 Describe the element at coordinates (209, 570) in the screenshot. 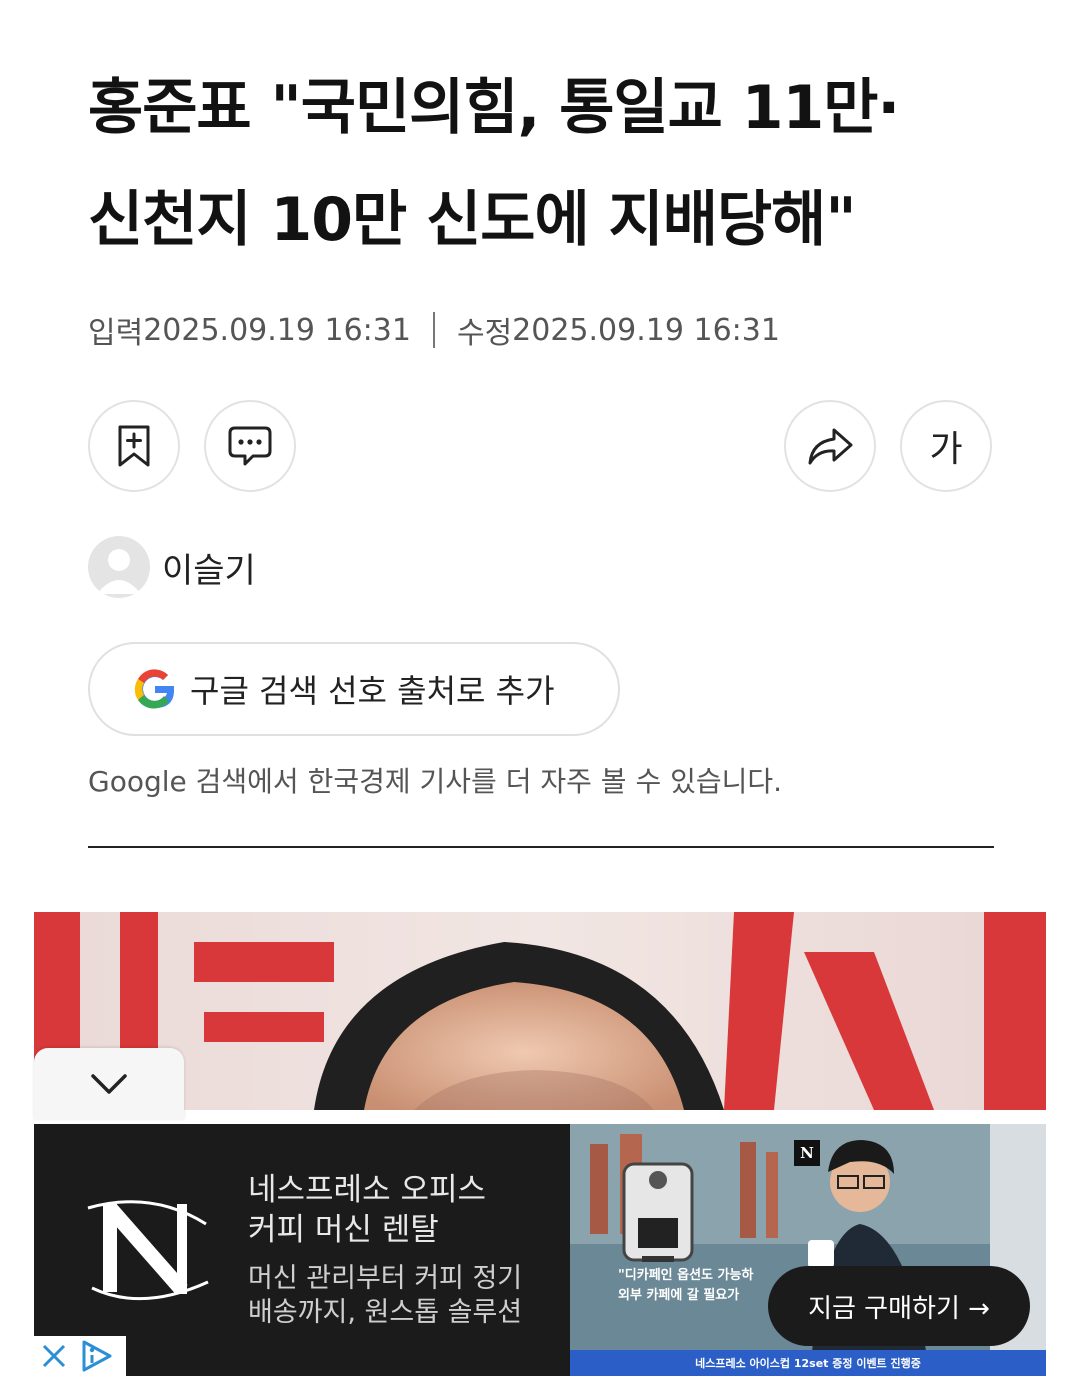

I see `reporter-name: 이슬기` at that location.